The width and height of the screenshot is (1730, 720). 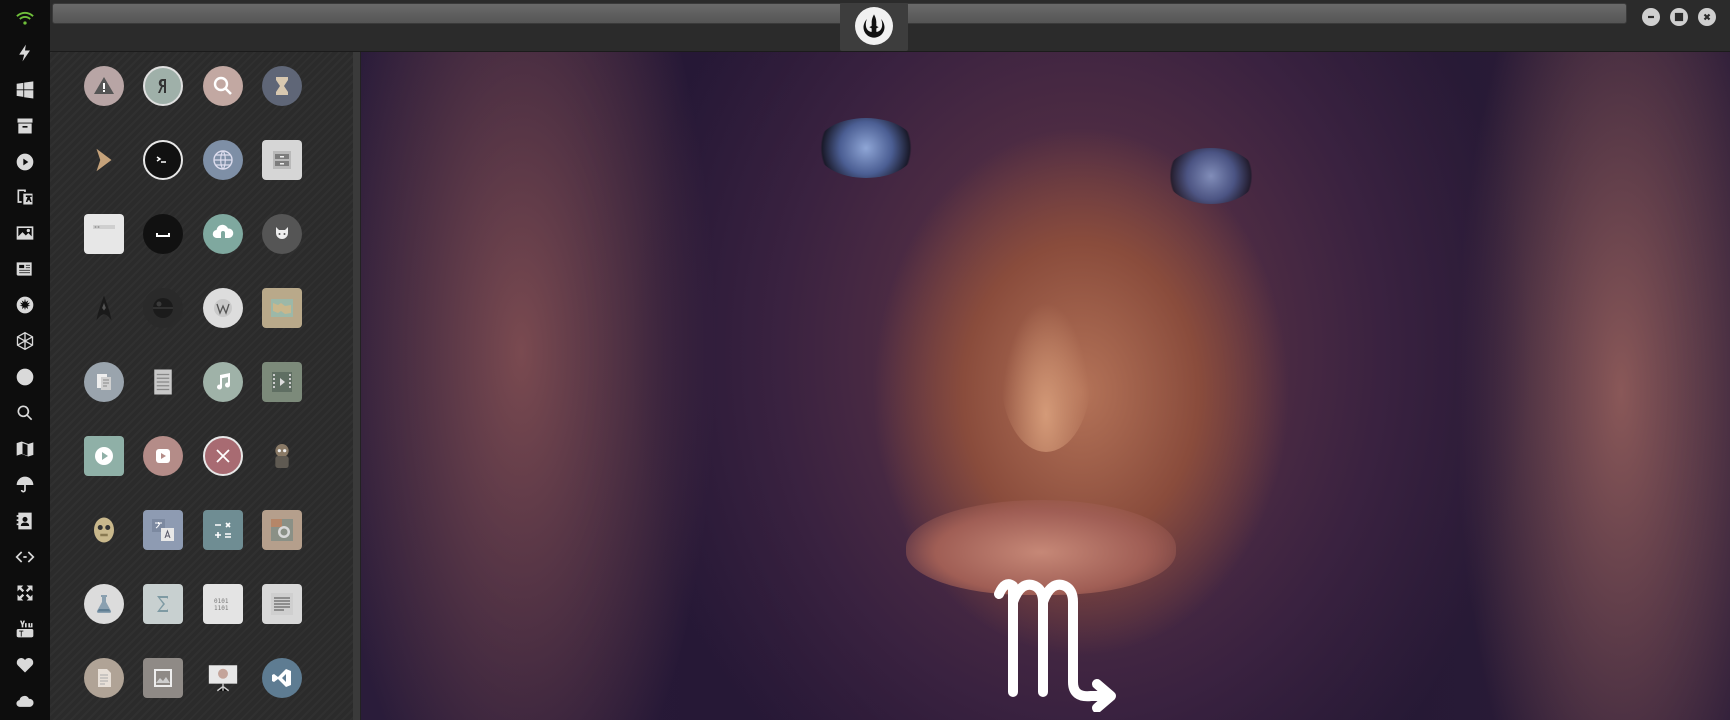 What do you see at coordinates (1046, 377) in the screenshot?
I see `nose` at bounding box center [1046, 377].